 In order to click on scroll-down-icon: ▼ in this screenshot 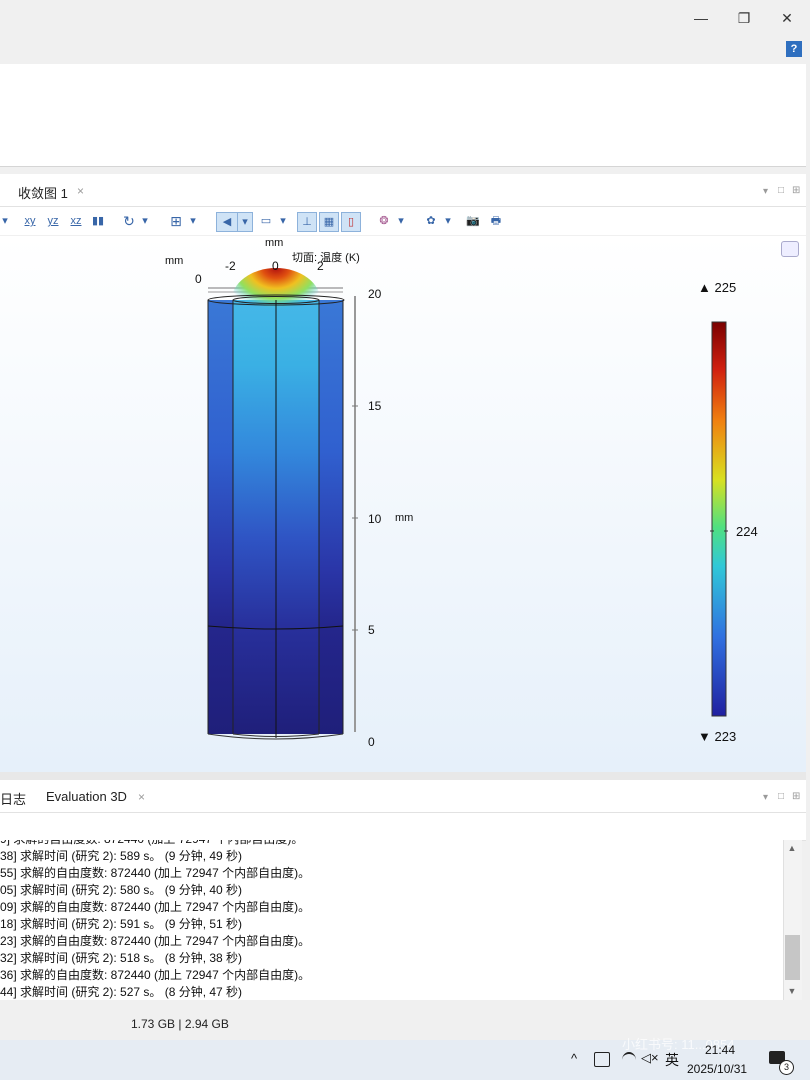, I will do `click(792, 992)`.